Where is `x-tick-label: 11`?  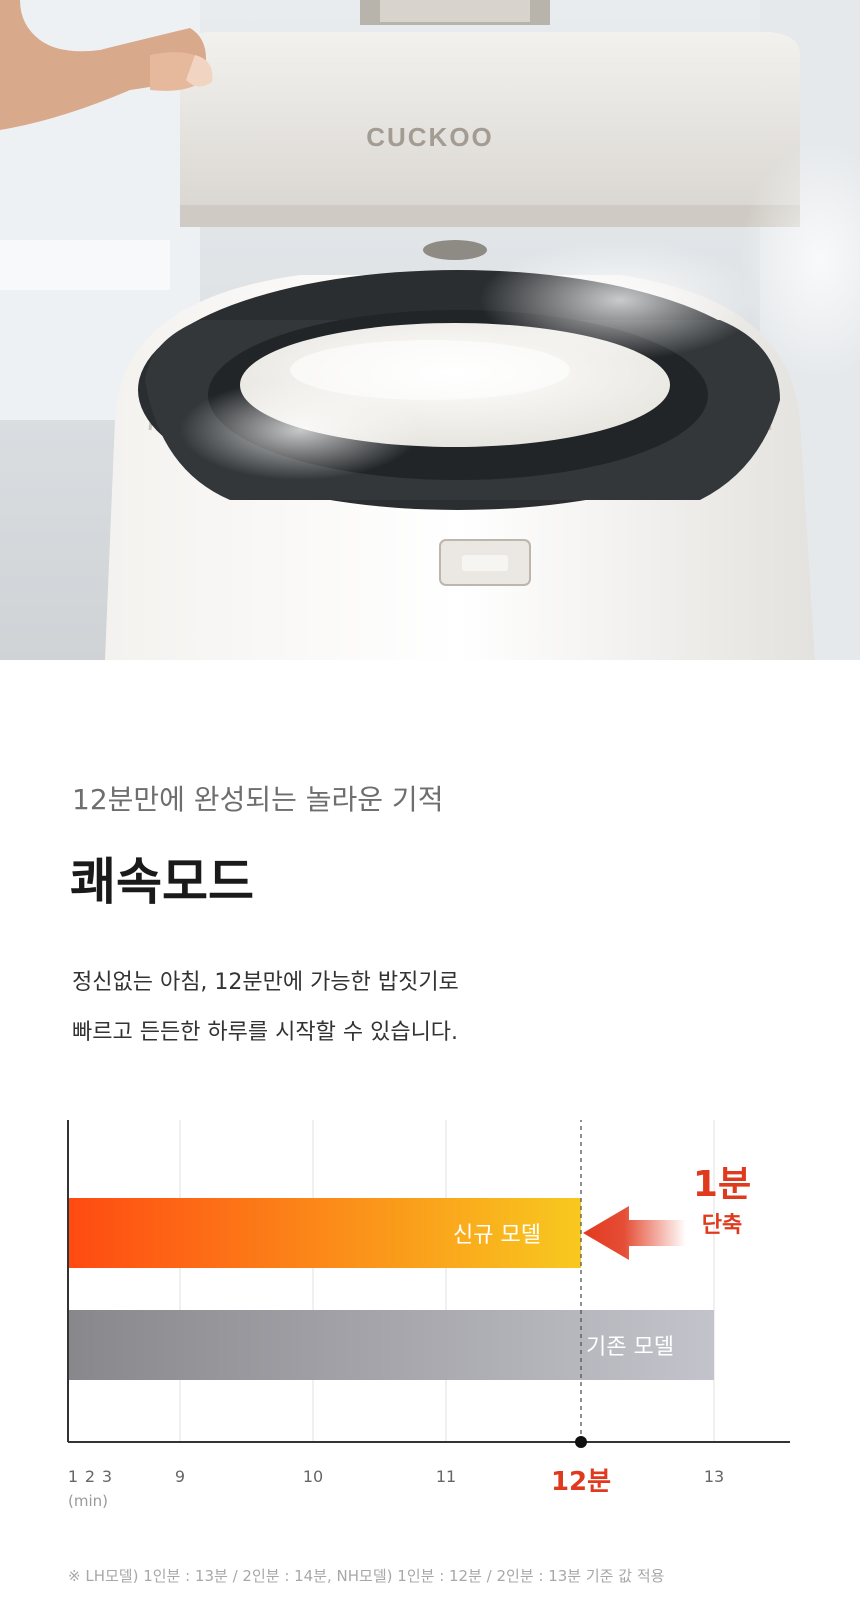 x-tick-label: 11 is located at coordinates (446, 1476).